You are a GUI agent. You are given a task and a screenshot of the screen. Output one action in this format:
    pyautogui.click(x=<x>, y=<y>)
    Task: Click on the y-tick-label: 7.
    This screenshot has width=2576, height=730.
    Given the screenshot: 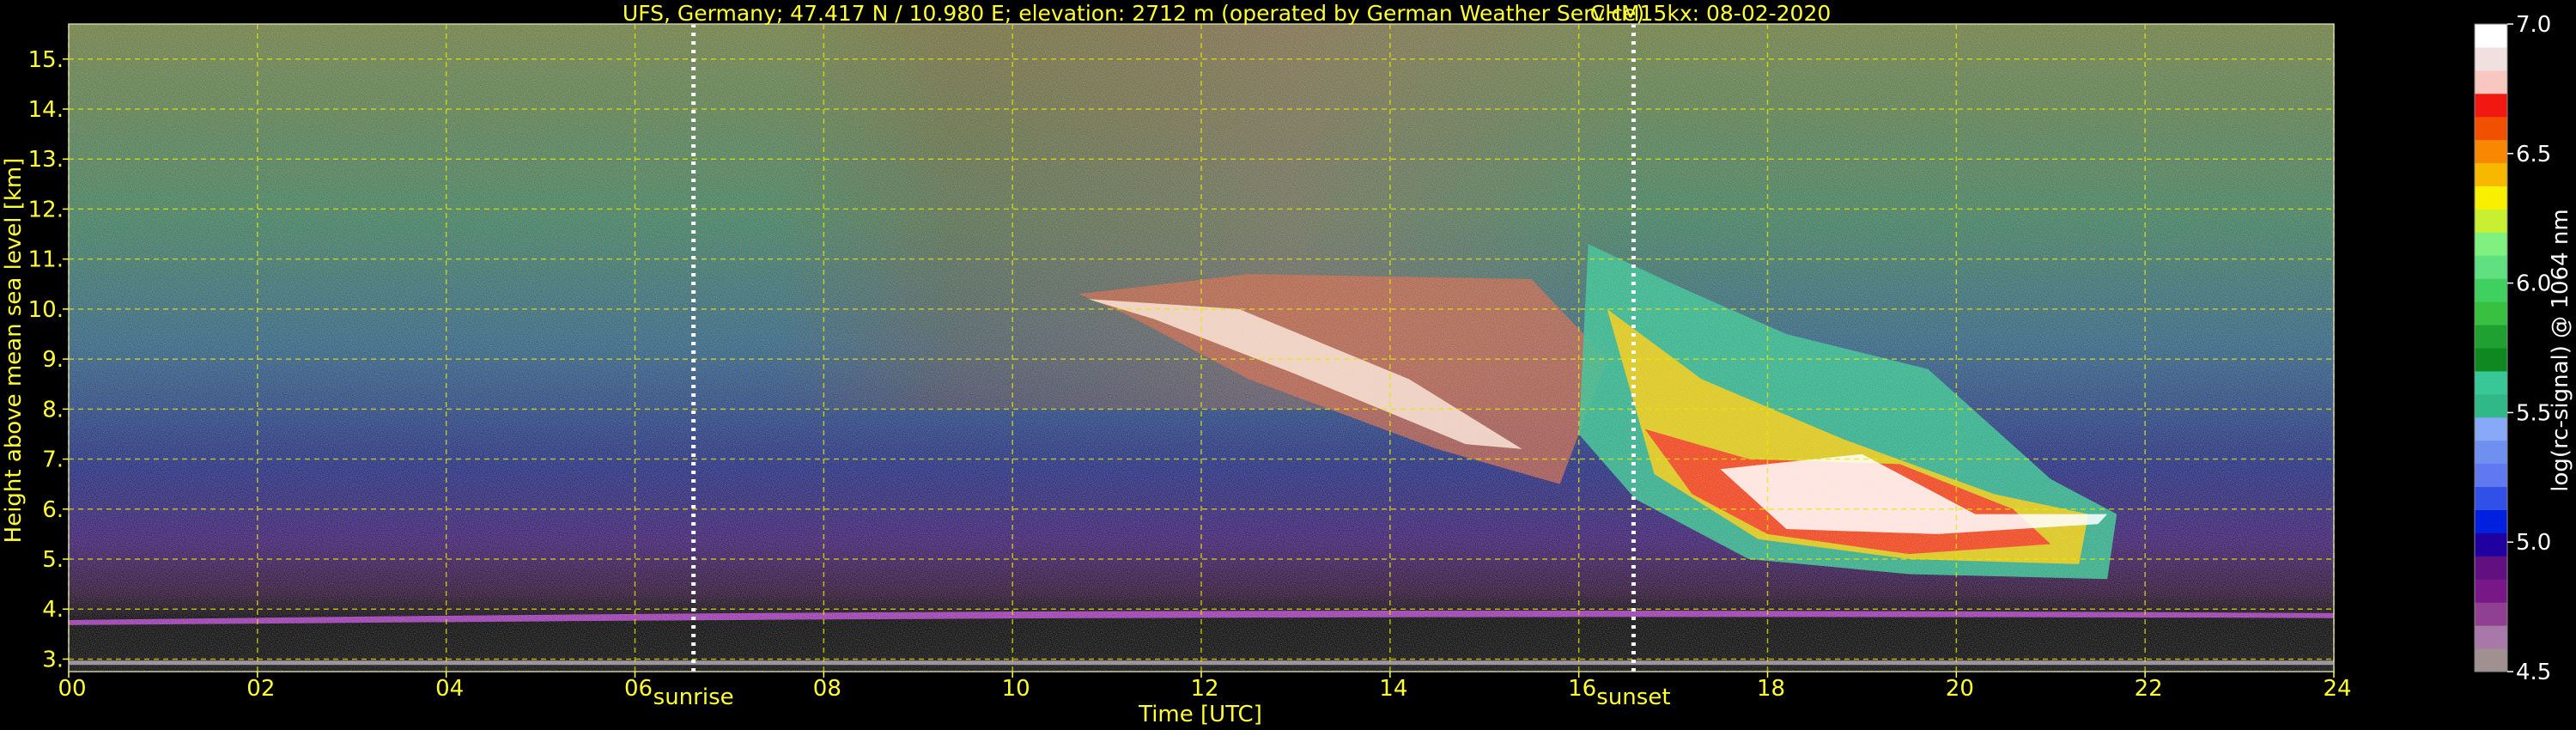 What is the action you would take?
    pyautogui.click(x=53, y=460)
    